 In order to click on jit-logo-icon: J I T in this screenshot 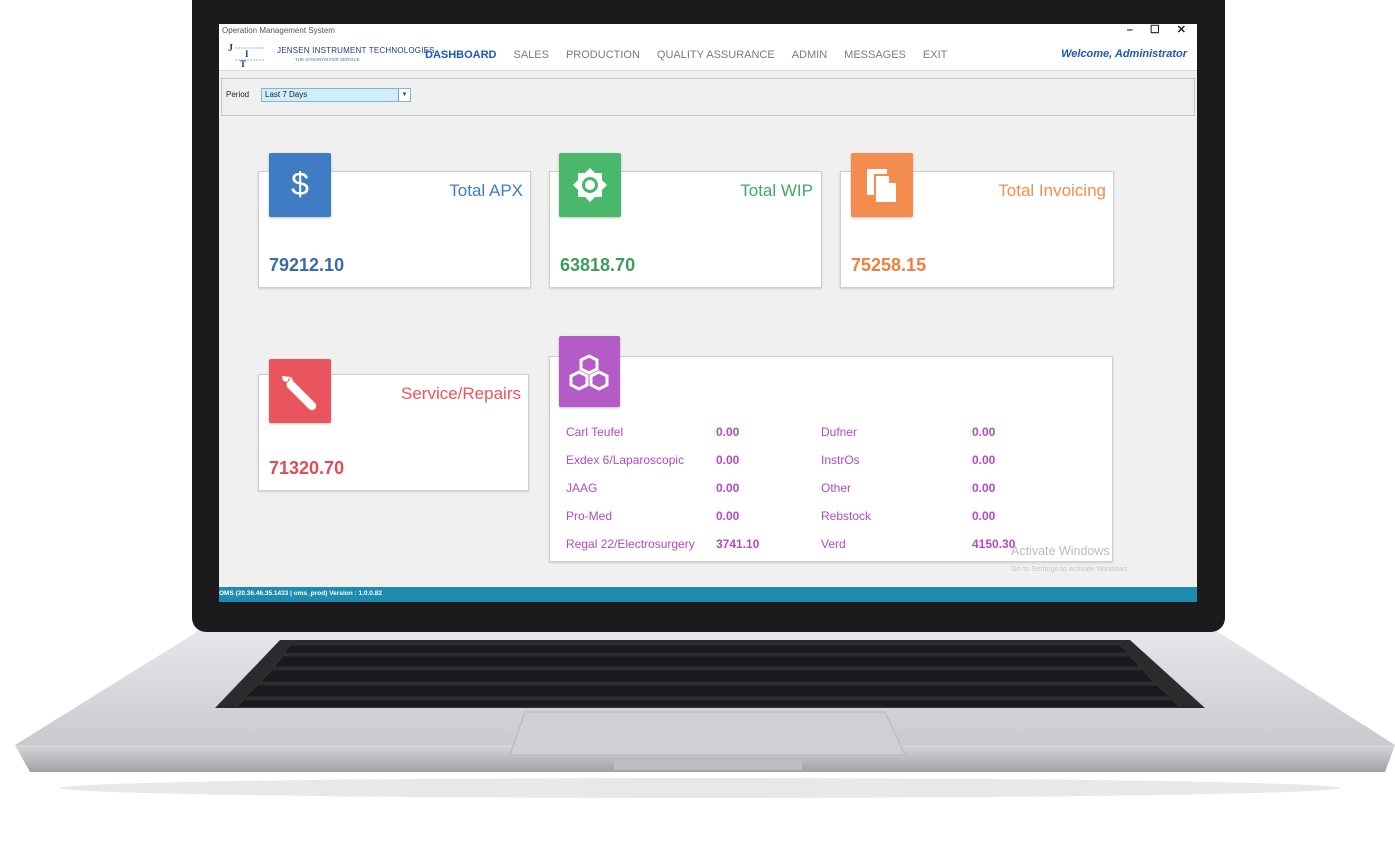, I will do `click(246, 56)`.